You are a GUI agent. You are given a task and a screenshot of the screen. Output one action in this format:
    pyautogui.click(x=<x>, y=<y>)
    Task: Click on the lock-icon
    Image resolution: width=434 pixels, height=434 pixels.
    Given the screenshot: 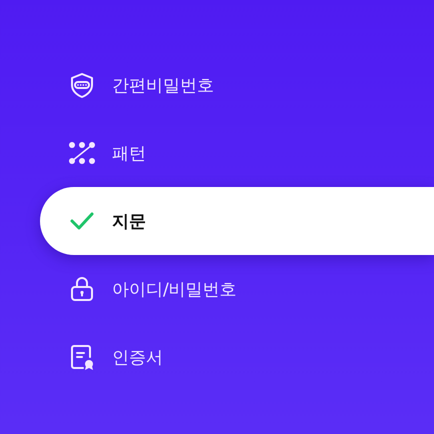 What is the action you would take?
    pyautogui.click(x=82, y=289)
    